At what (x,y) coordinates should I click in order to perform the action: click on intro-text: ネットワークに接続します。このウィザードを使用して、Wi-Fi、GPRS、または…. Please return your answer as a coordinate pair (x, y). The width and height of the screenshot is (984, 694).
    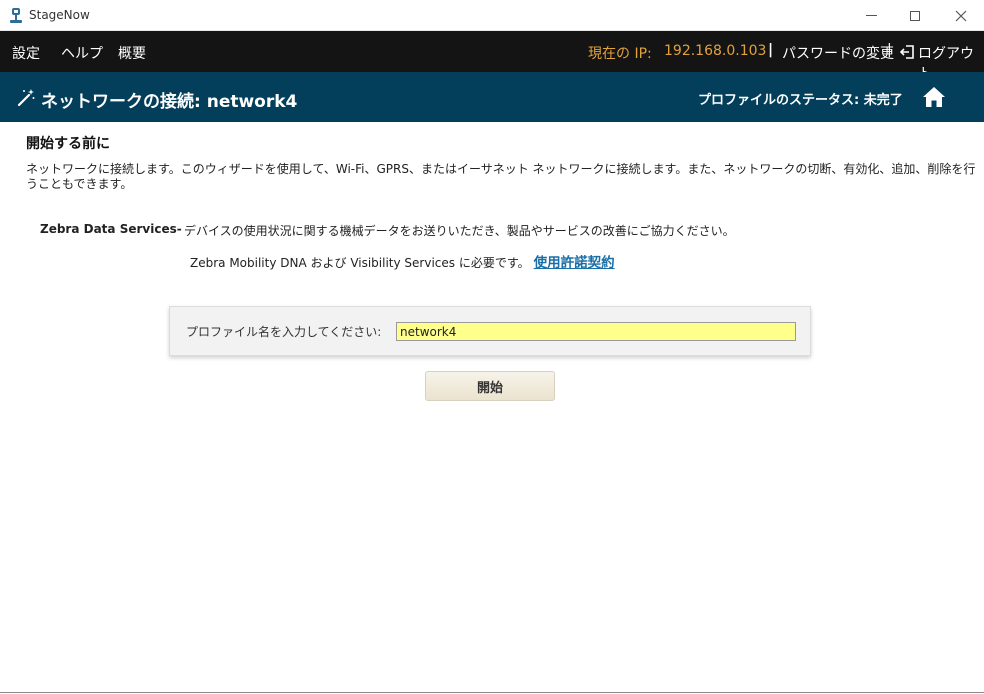
    Looking at the image, I should click on (501, 176).